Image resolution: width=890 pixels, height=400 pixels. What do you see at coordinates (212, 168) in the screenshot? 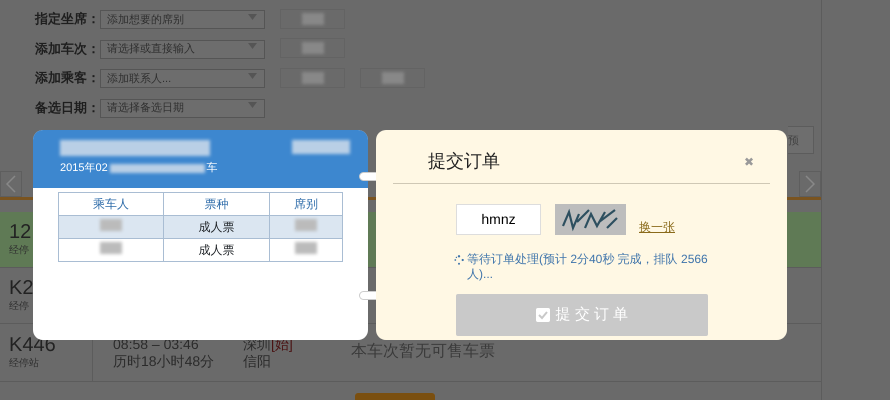
I see `departure-date-suffix: 车` at bounding box center [212, 168].